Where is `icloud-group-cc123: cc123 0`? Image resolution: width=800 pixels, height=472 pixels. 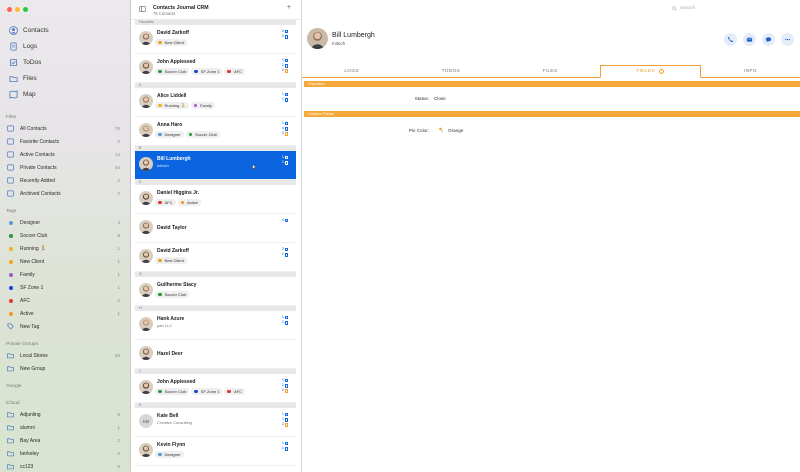 icloud-group-cc123: cc123 0 is located at coordinates (65, 466).